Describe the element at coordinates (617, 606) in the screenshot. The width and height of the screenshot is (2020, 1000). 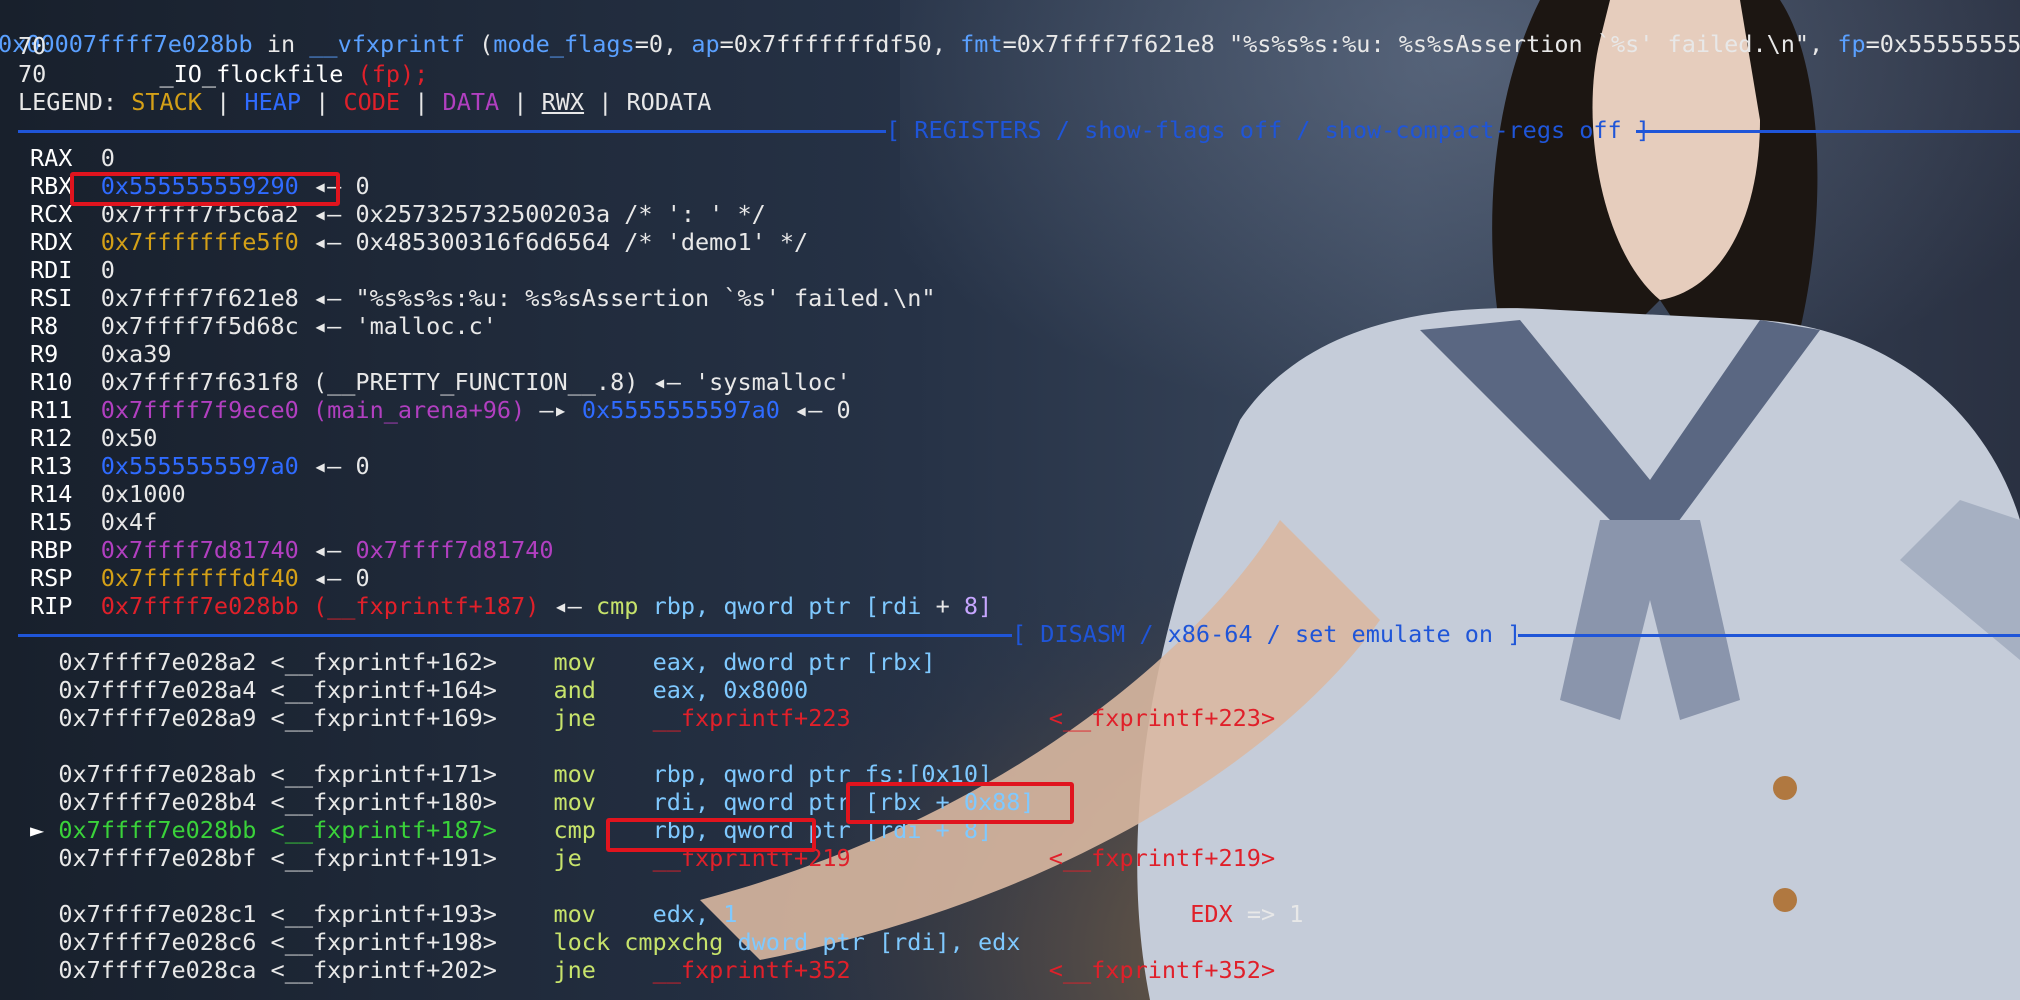
I see `instruction-mnemonic: cmp` at that location.